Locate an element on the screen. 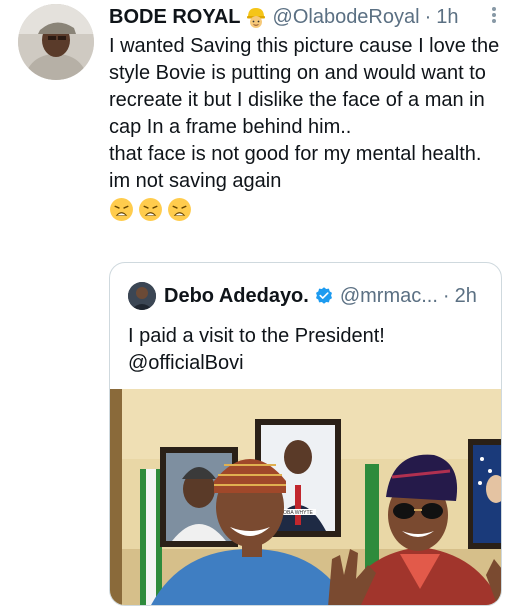 The height and width of the screenshot is (609, 519). author-handle: @OlabodeRoyal is located at coordinates (346, 17).